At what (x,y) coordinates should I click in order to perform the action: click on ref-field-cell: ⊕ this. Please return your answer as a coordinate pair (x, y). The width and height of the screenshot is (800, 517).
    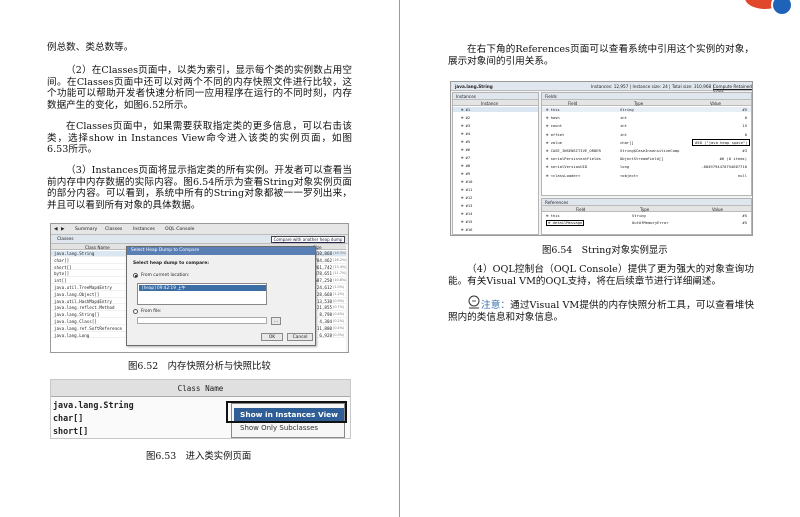
    Looking at the image, I should click on (553, 215).